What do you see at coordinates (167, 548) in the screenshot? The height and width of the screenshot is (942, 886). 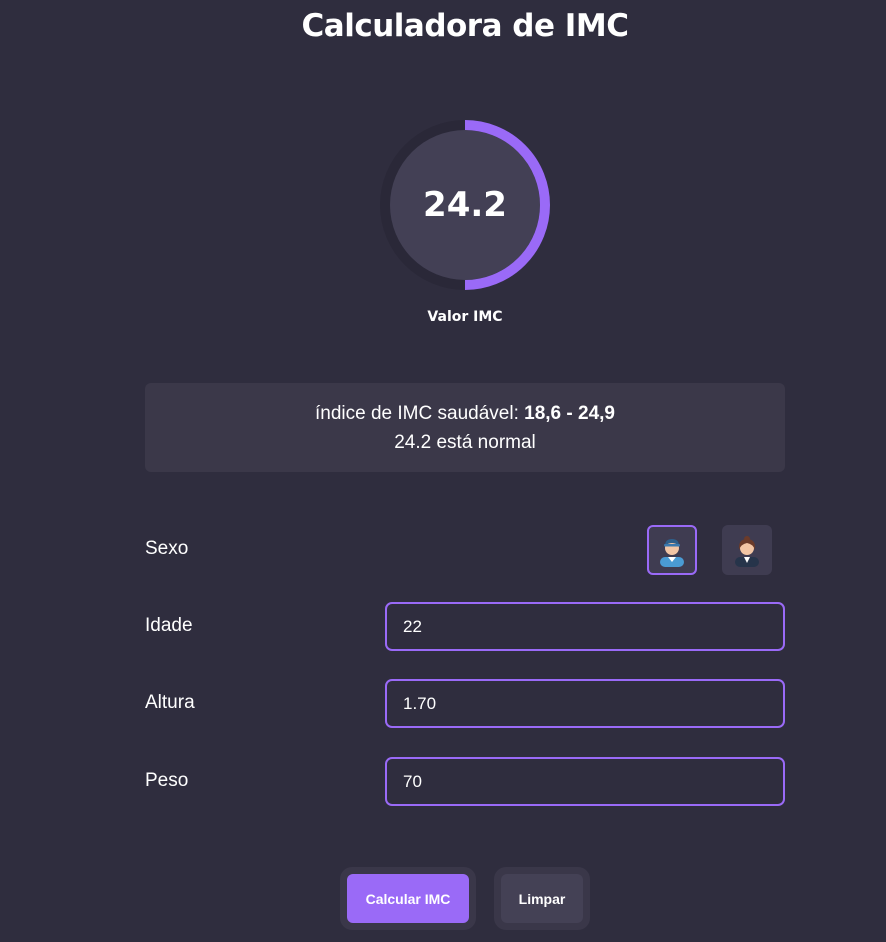 I see `sex-label: Sexo` at bounding box center [167, 548].